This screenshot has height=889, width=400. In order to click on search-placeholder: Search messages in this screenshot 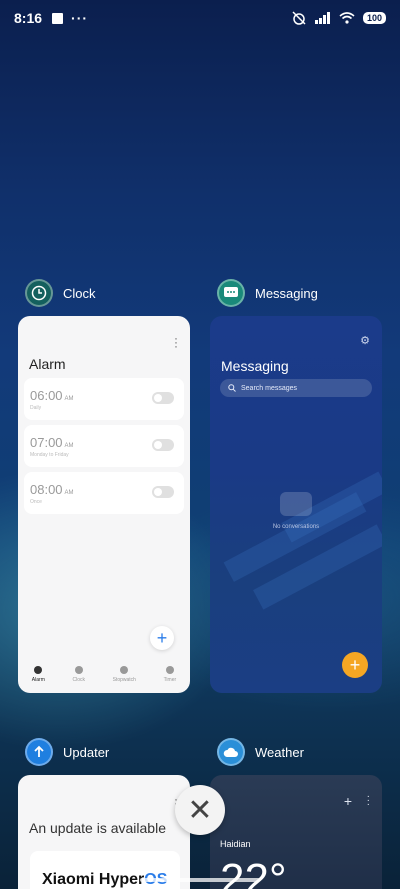, I will do `click(269, 388)`.